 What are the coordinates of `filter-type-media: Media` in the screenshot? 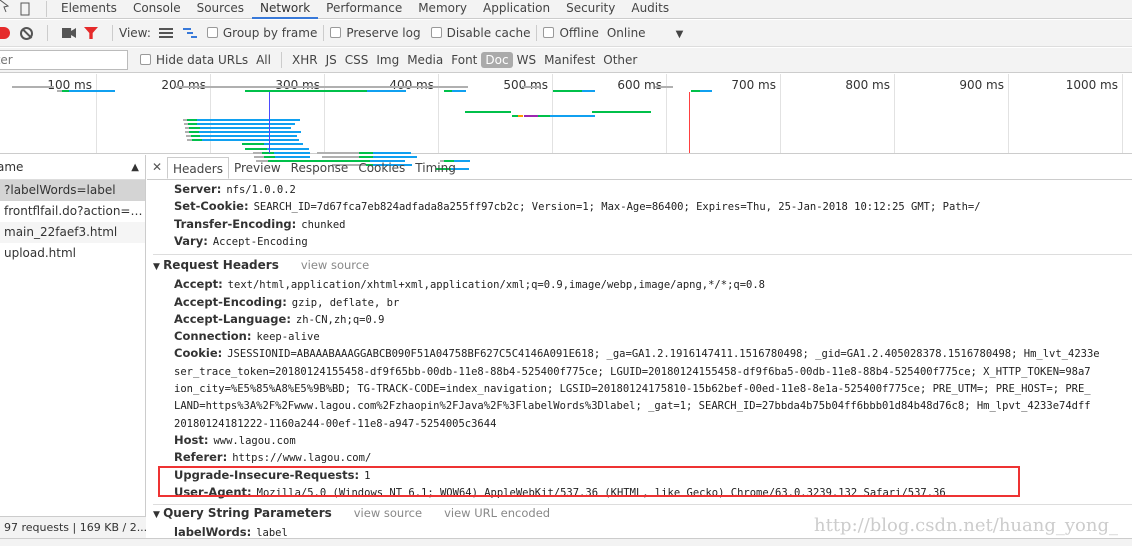 It's located at (425, 60).